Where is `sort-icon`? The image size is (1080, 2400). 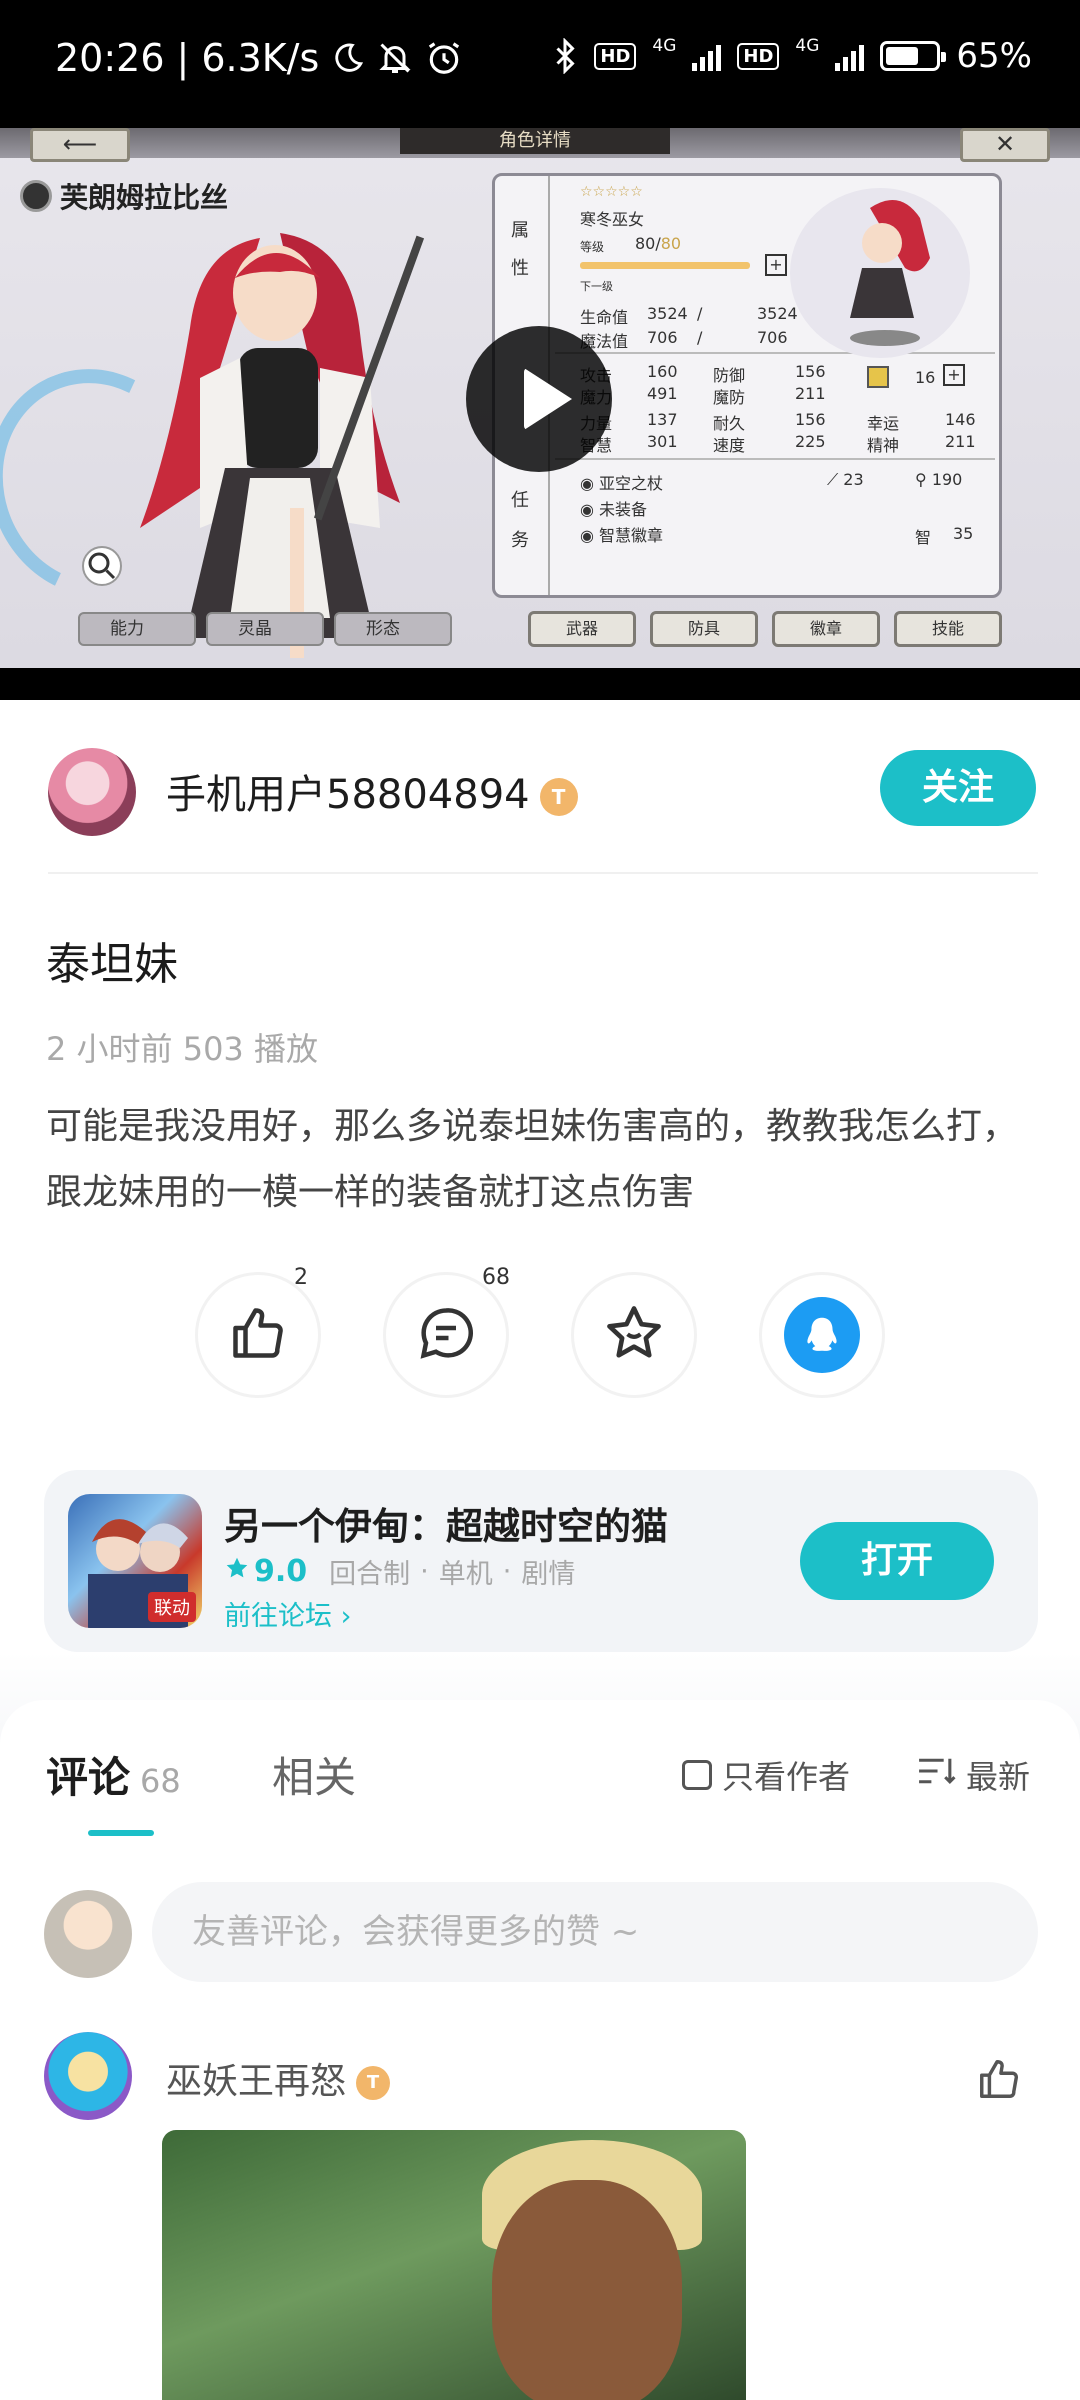
sort-icon is located at coordinates (936, 1775).